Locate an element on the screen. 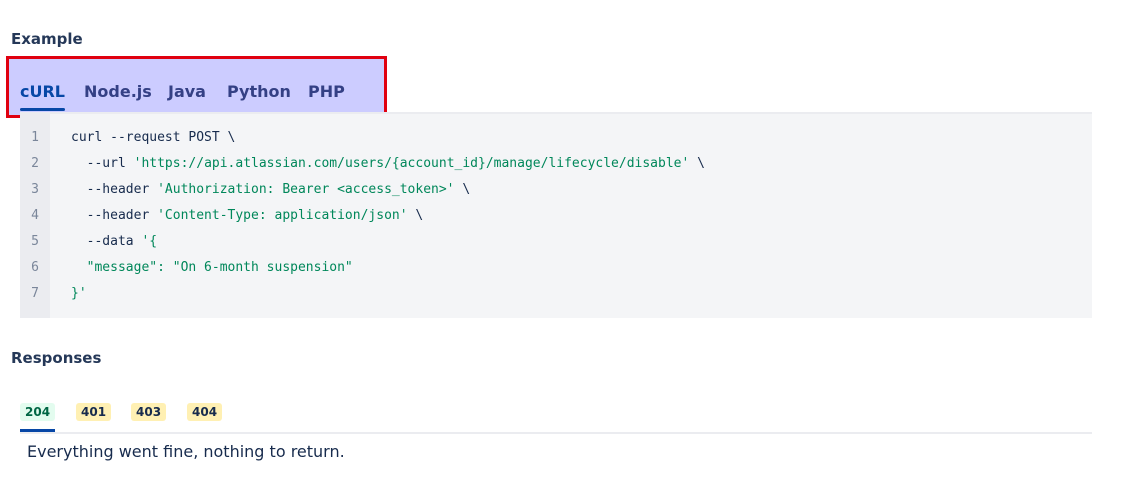 Image resolution: width=1128 pixels, height=497 pixels. line-number: 6 is located at coordinates (35, 267).